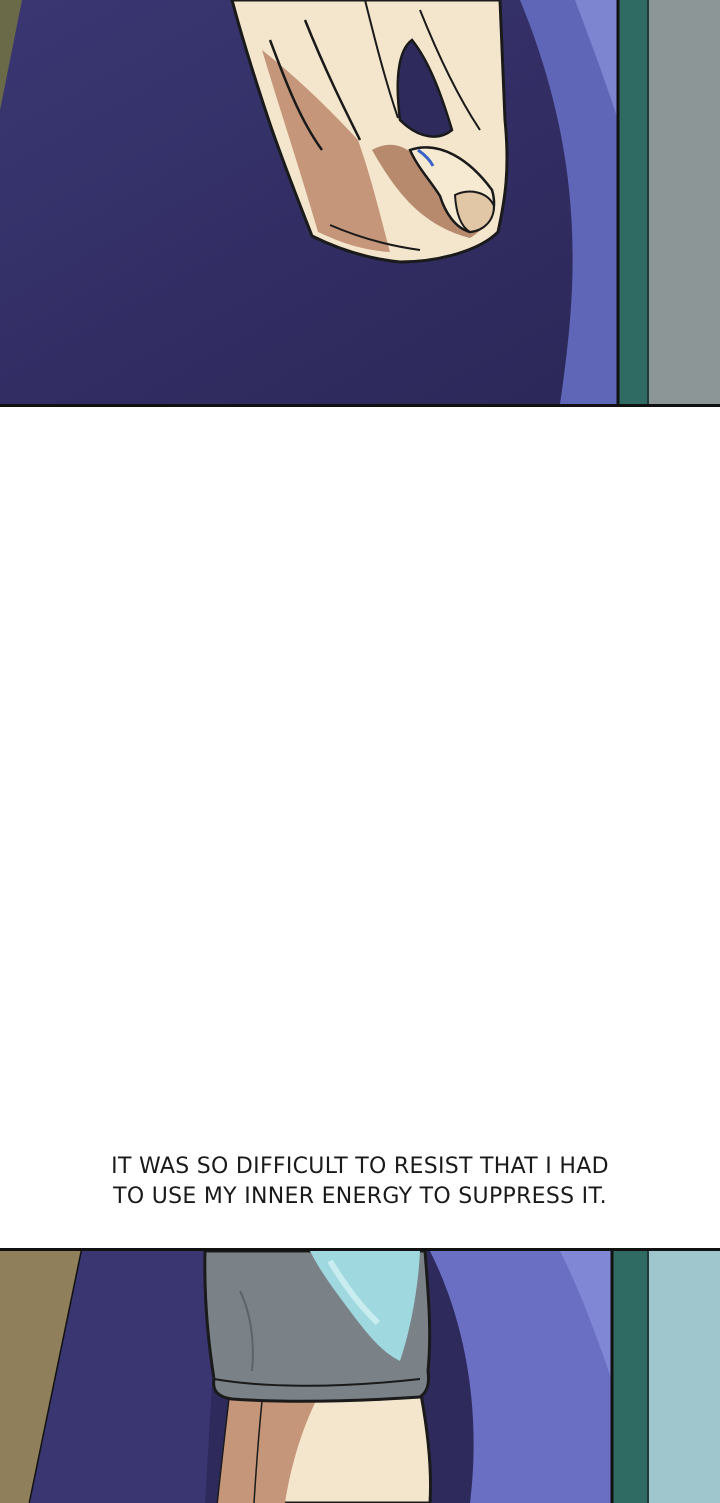  Describe the element at coordinates (360, 1166) in the screenshot. I see `caption-line-1: IT WAS SO DIFFICULT TO RESIST THAT I HAD` at that location.